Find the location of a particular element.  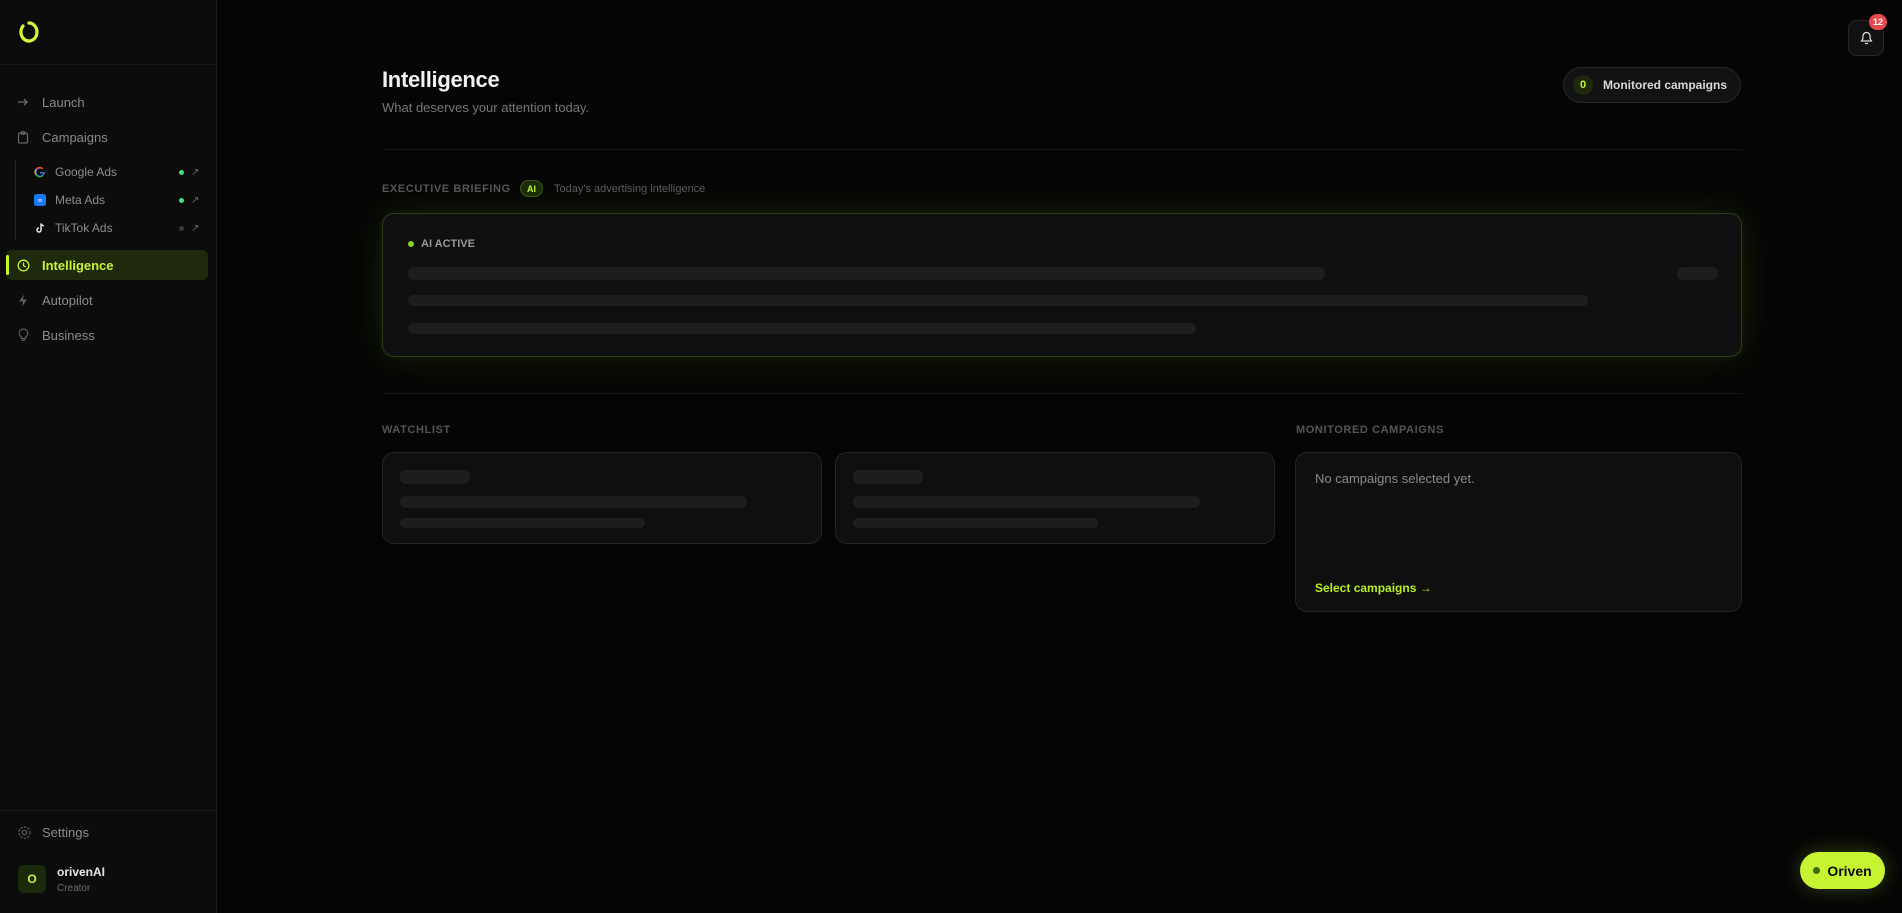

nav-autopilot-label: Autopilot is located at coordinates (67, 300).